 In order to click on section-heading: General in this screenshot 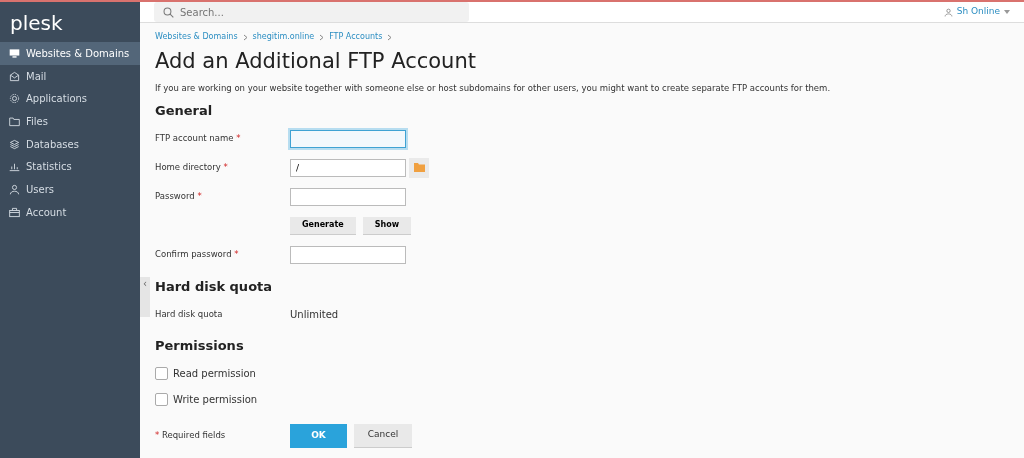, I will do `click(184, 110)`.